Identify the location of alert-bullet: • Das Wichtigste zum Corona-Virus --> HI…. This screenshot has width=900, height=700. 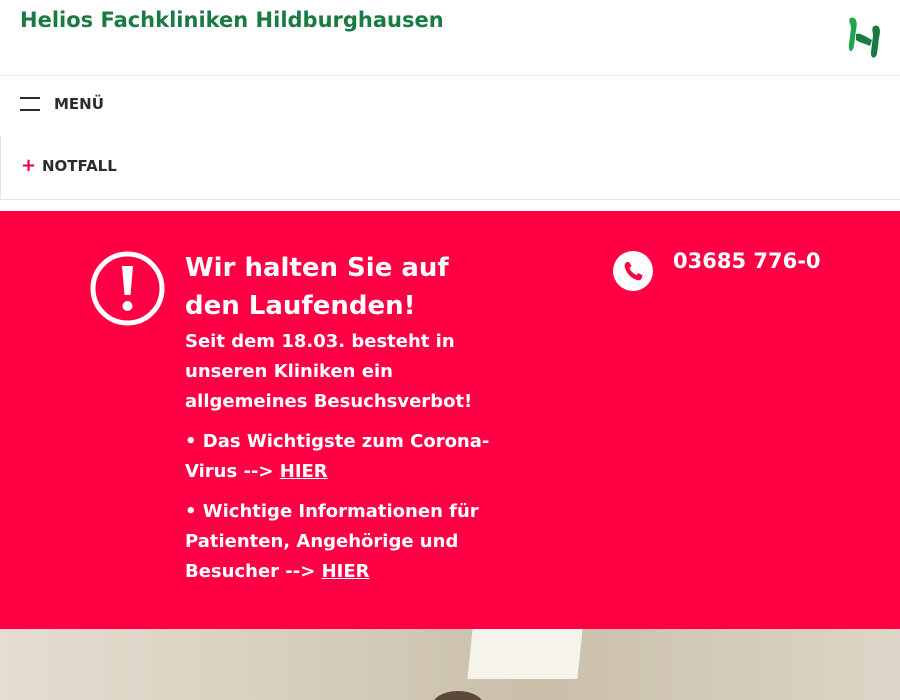
(340, 457).